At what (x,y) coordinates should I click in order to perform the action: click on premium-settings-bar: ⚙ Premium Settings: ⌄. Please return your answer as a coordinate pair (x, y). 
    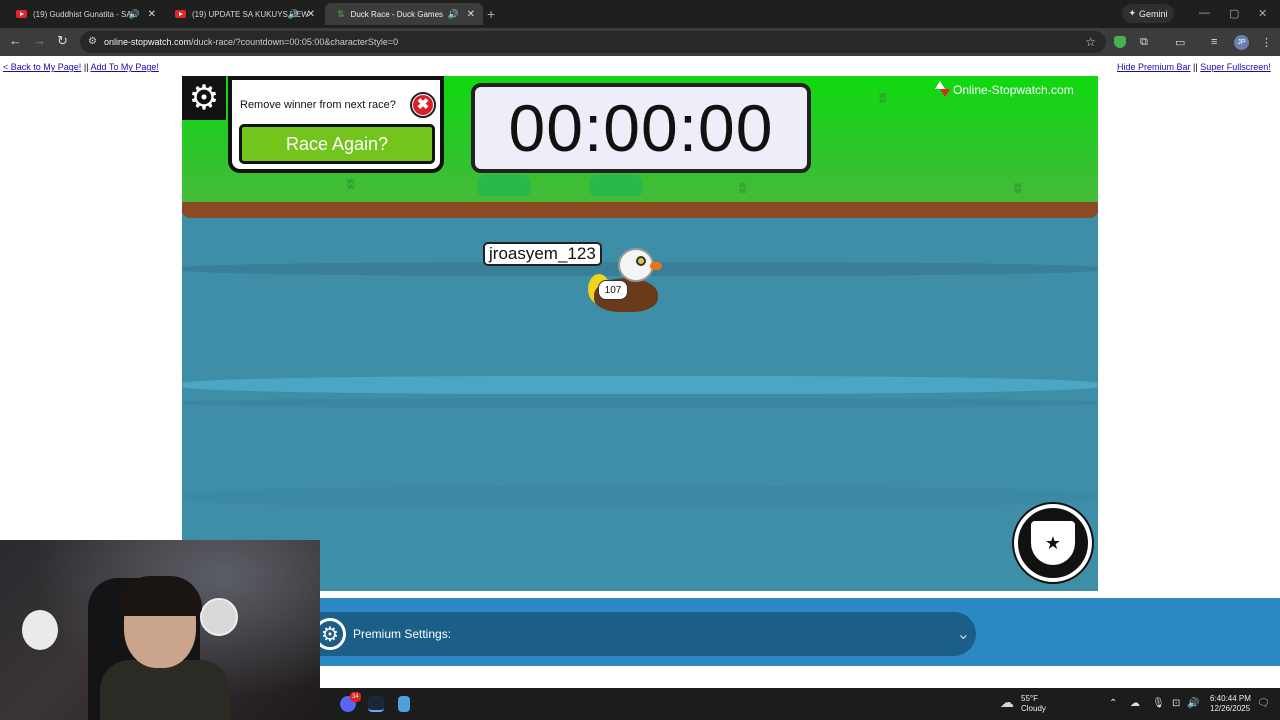
    Looking at the image, I should click on (645, 634).